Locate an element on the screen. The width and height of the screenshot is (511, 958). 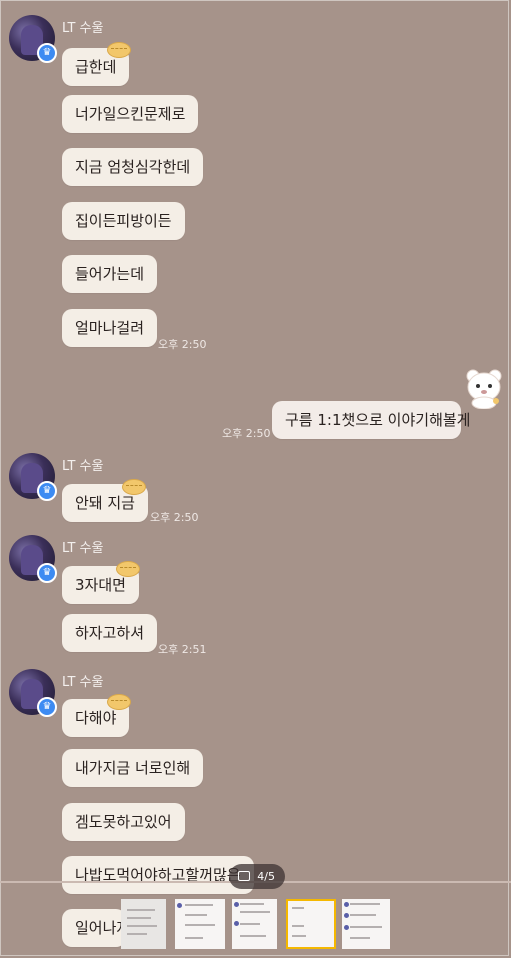
thumbnail-current is located at coordinates (311, 924).